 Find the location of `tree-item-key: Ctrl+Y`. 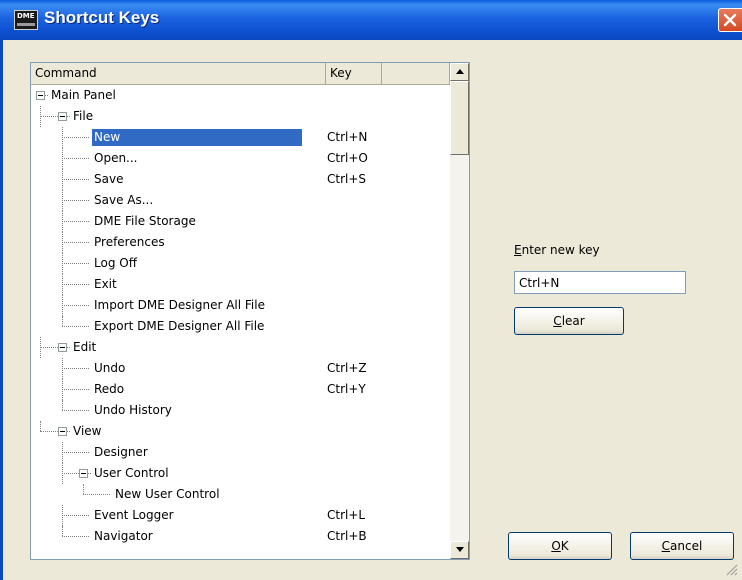

tree-item-key: Ctrl+Y is located at coordinates (346, 389).